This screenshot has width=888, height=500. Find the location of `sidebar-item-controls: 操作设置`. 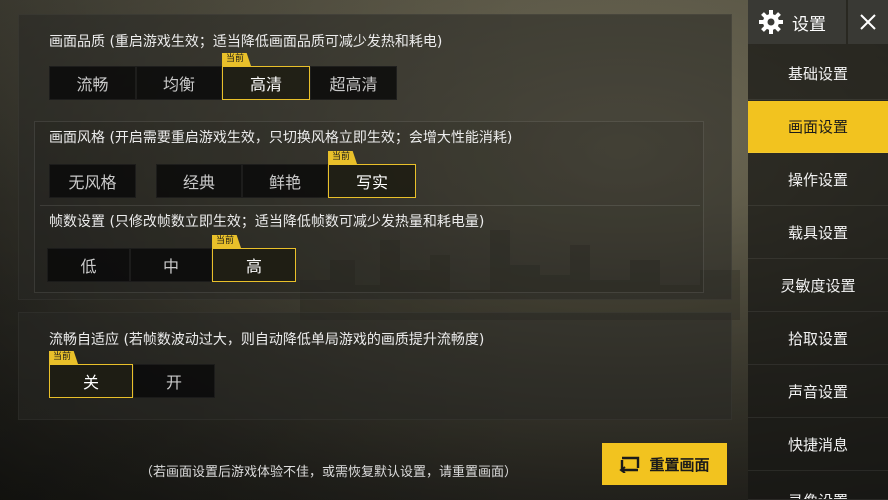

sidebar-item-controls: 操作设置 is located at coordinates (818, 180).